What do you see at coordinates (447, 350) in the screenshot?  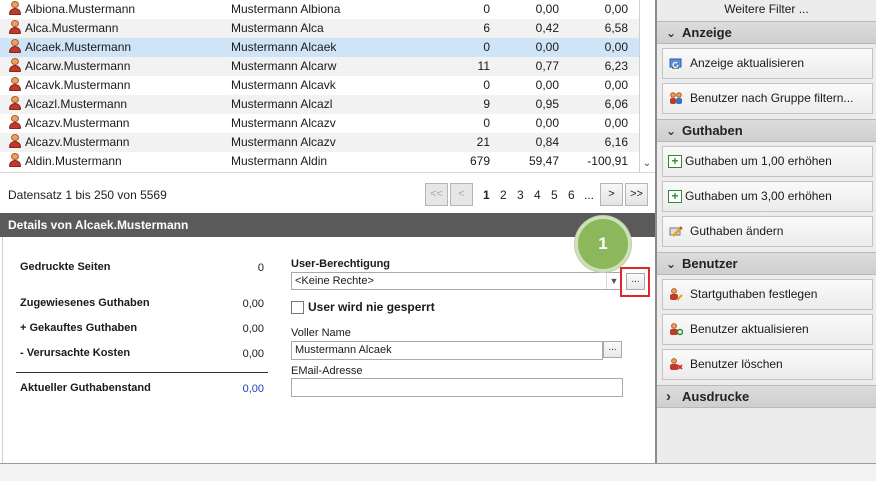 I see `fullname-field: Mustermann Alcaek` at bounding box center [447, 350].